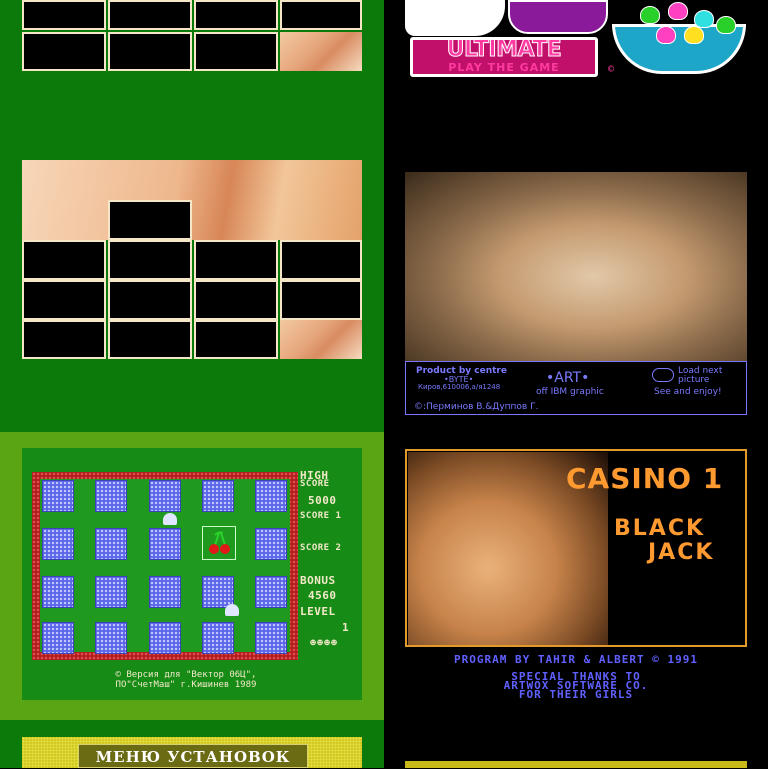  I want to click on cherry-icon, so click(219, 542).